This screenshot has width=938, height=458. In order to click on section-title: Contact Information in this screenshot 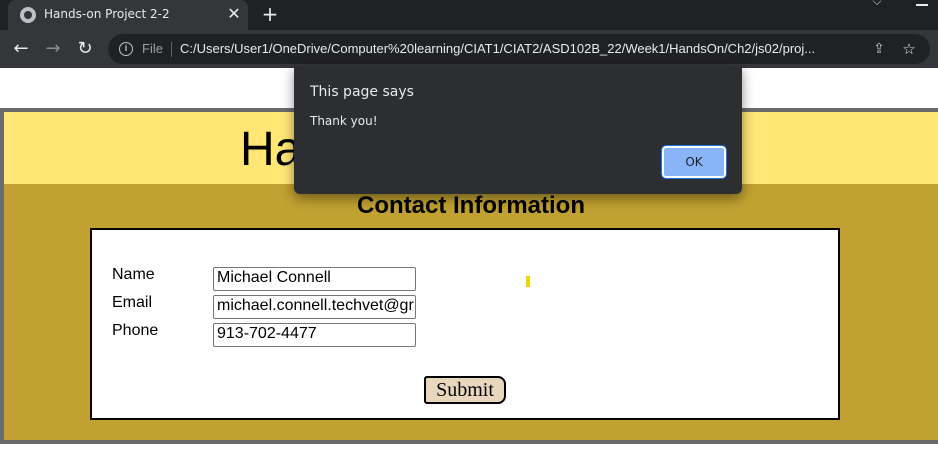, I will do `click(471, 205)`.